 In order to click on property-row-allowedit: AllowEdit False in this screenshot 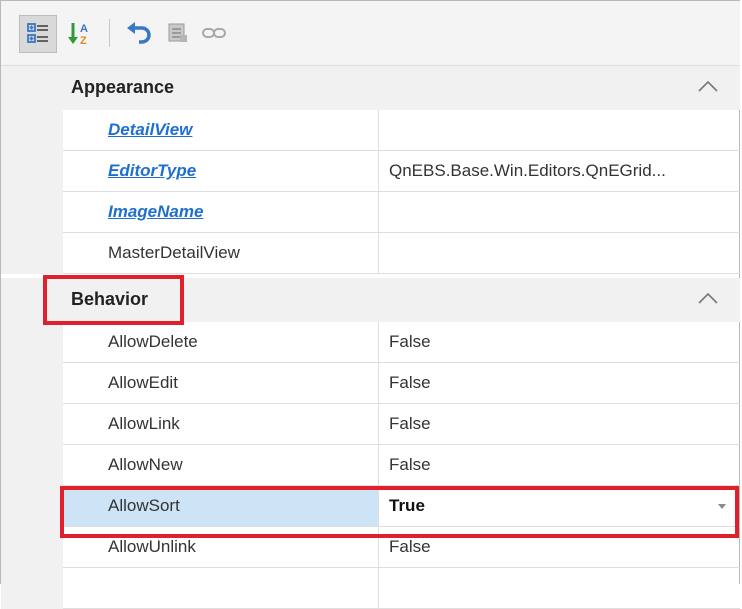, I will do `click(370, 383)`.